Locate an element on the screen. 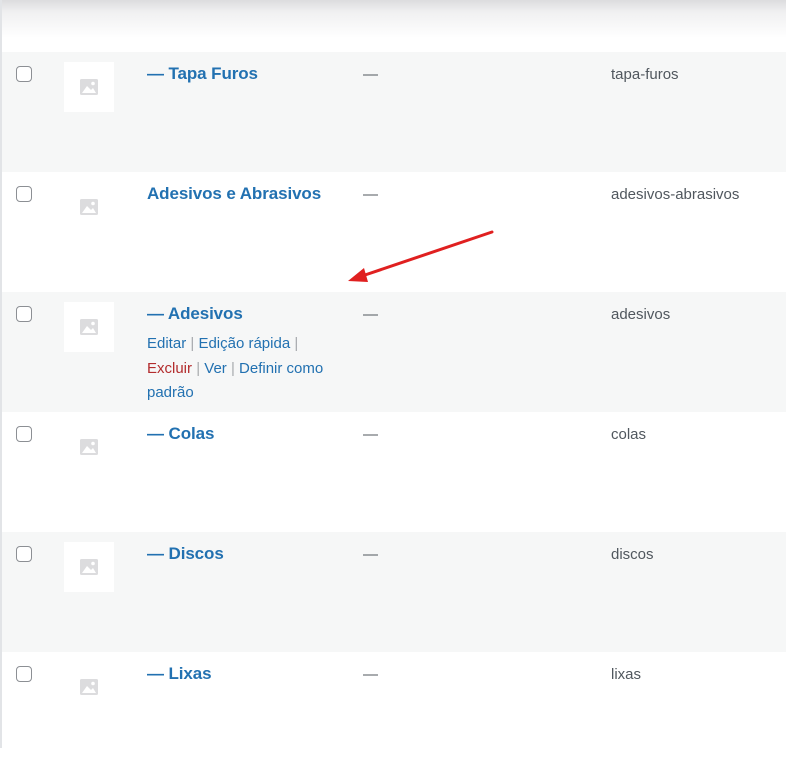  category-slug: colas is located at coordinates (629, 434).